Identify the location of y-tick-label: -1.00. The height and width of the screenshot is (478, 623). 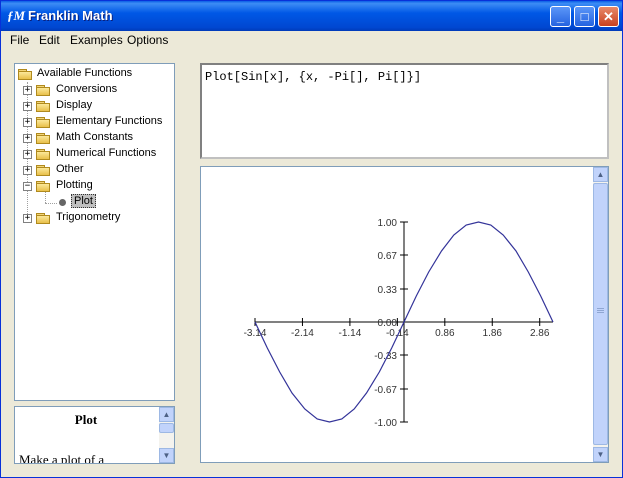
(385, 423).